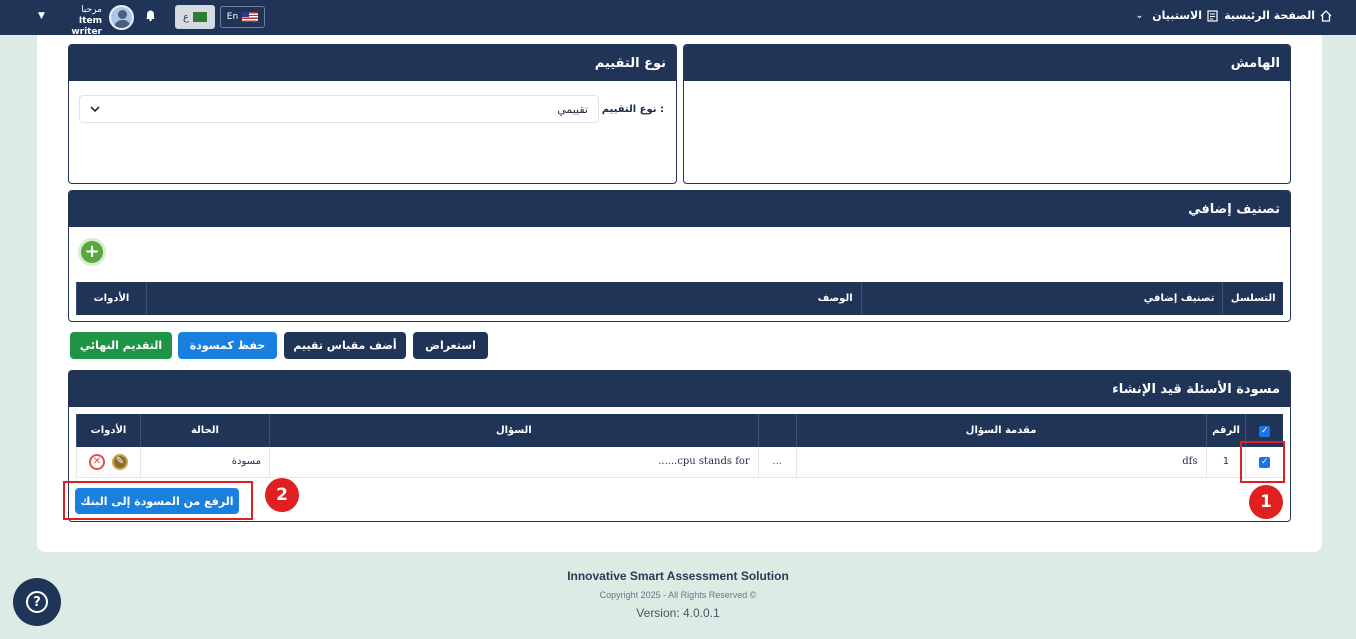  Describe the element at coordinates (41, 16) in the screenshot. I see `user-caret-icon: ▼` at that location.